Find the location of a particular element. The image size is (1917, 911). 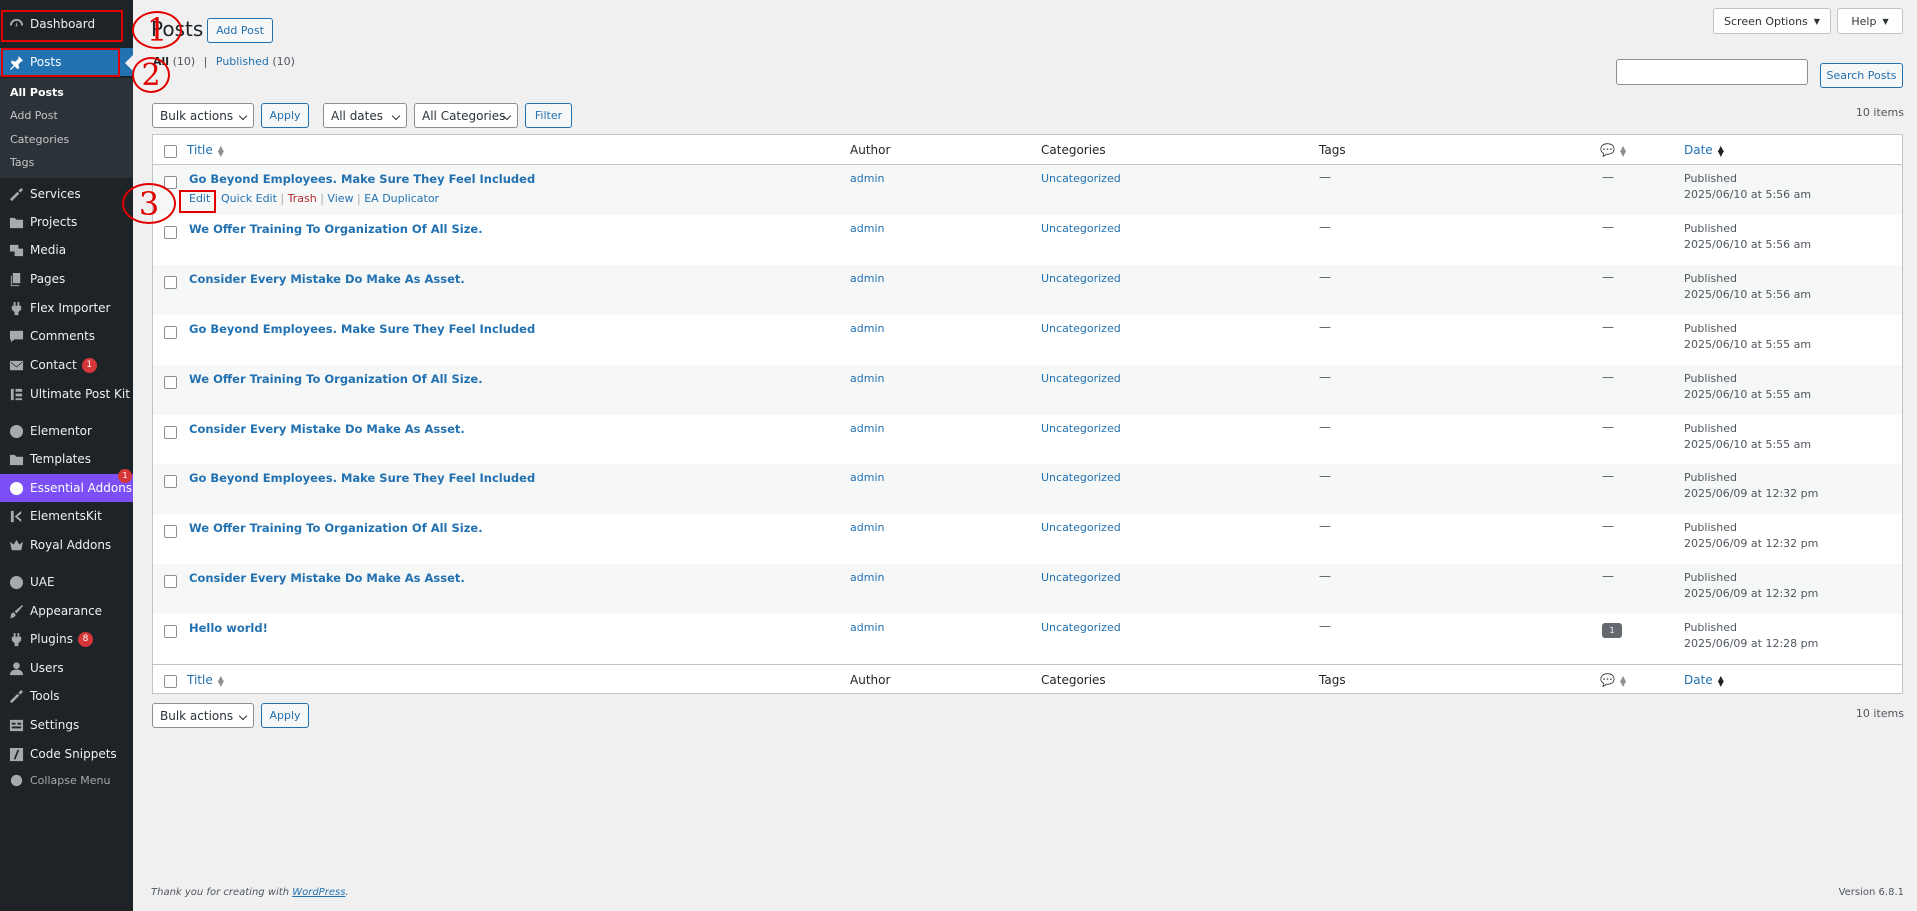

filter-button: Filter is located at coordinates (548, 115).